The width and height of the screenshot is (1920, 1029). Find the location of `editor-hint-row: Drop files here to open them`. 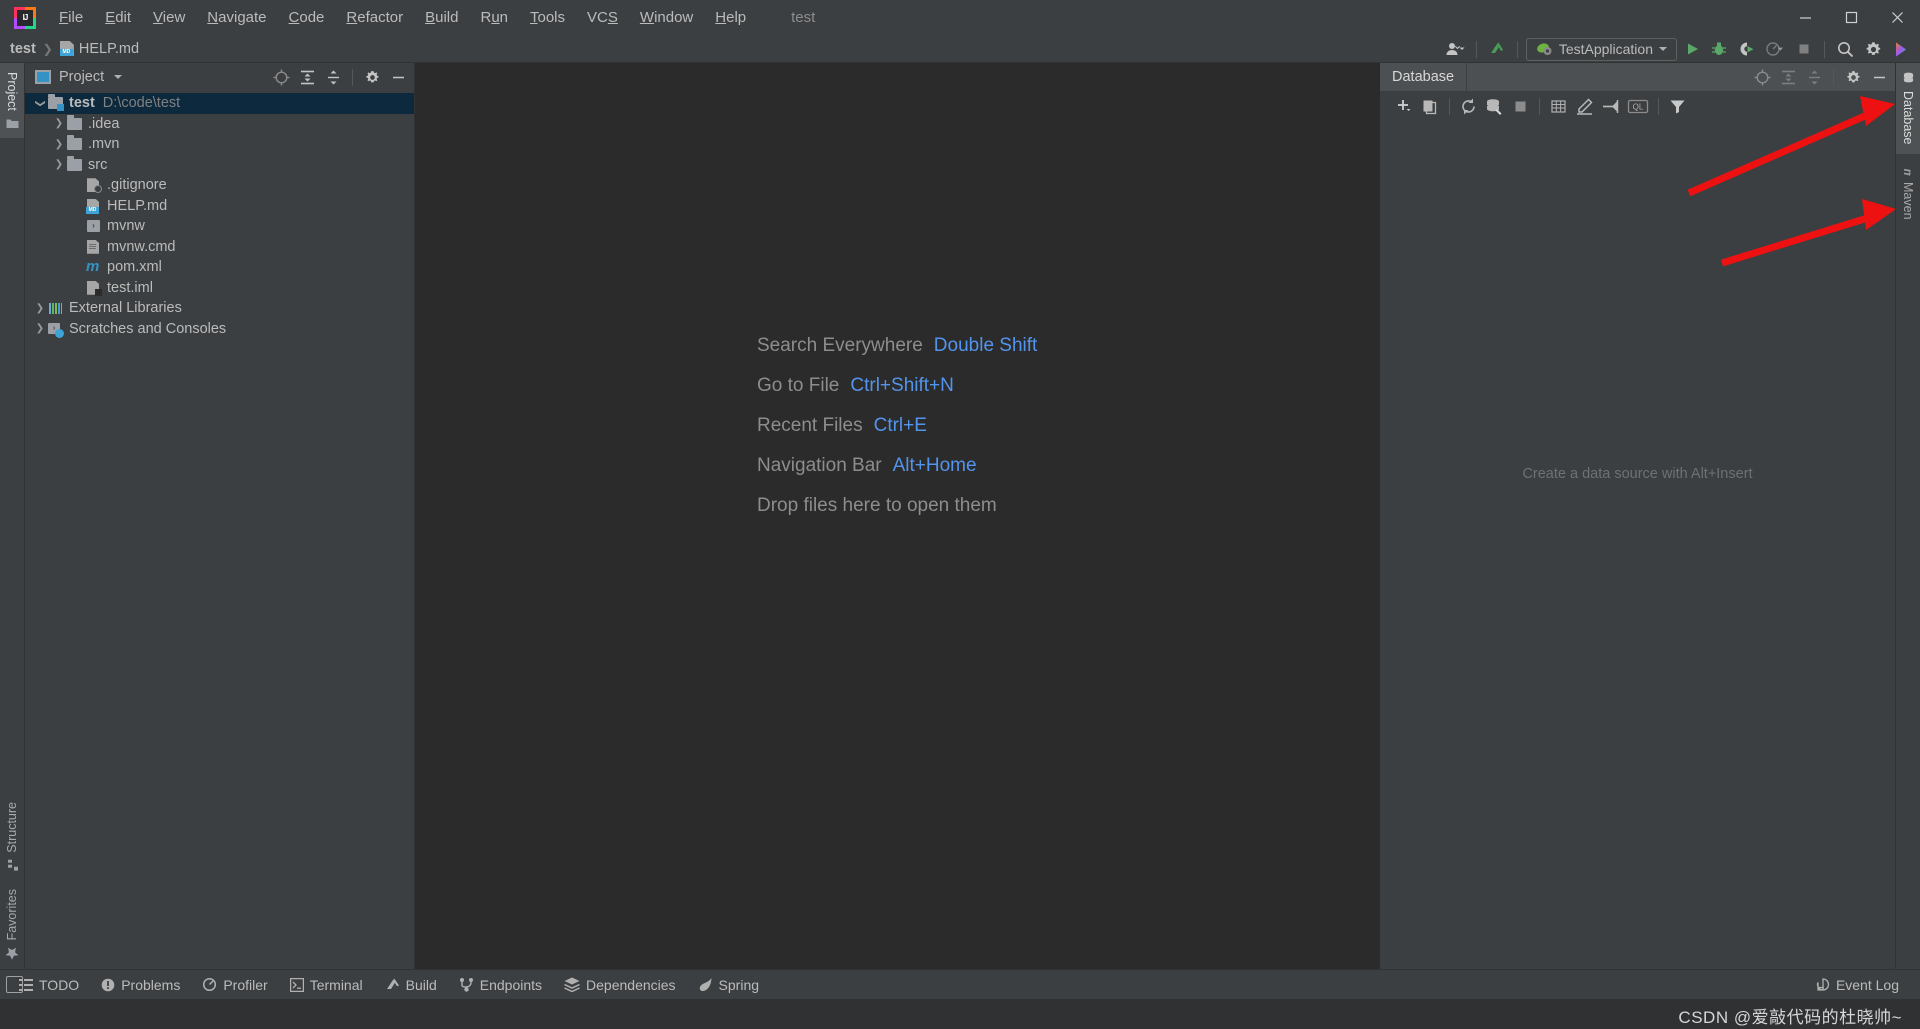

editor-hint-row: Drop files here to open them is located at coordinates (897, 515).